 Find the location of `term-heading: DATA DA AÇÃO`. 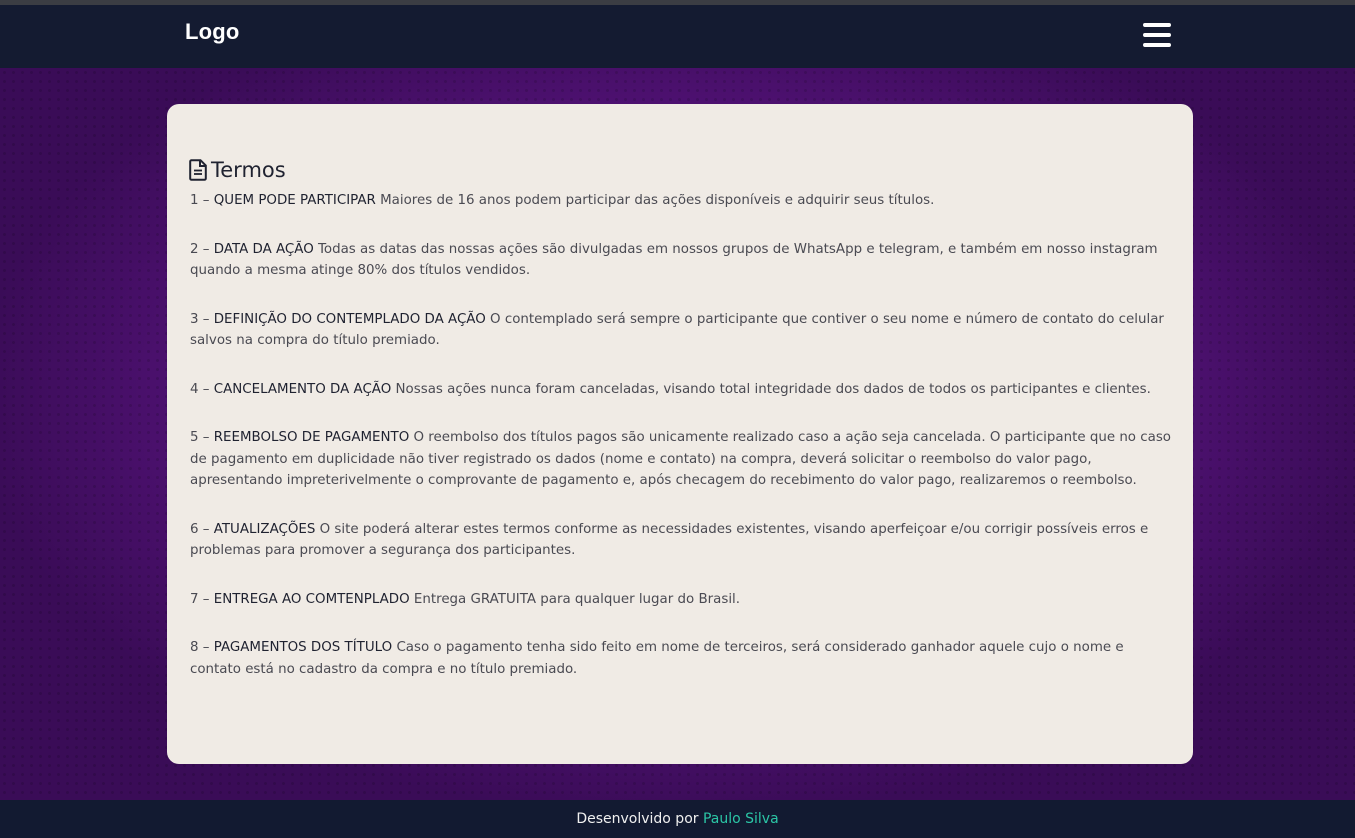

term-heading: DATA DA AÇÃO is located at coordinates (263, 249).